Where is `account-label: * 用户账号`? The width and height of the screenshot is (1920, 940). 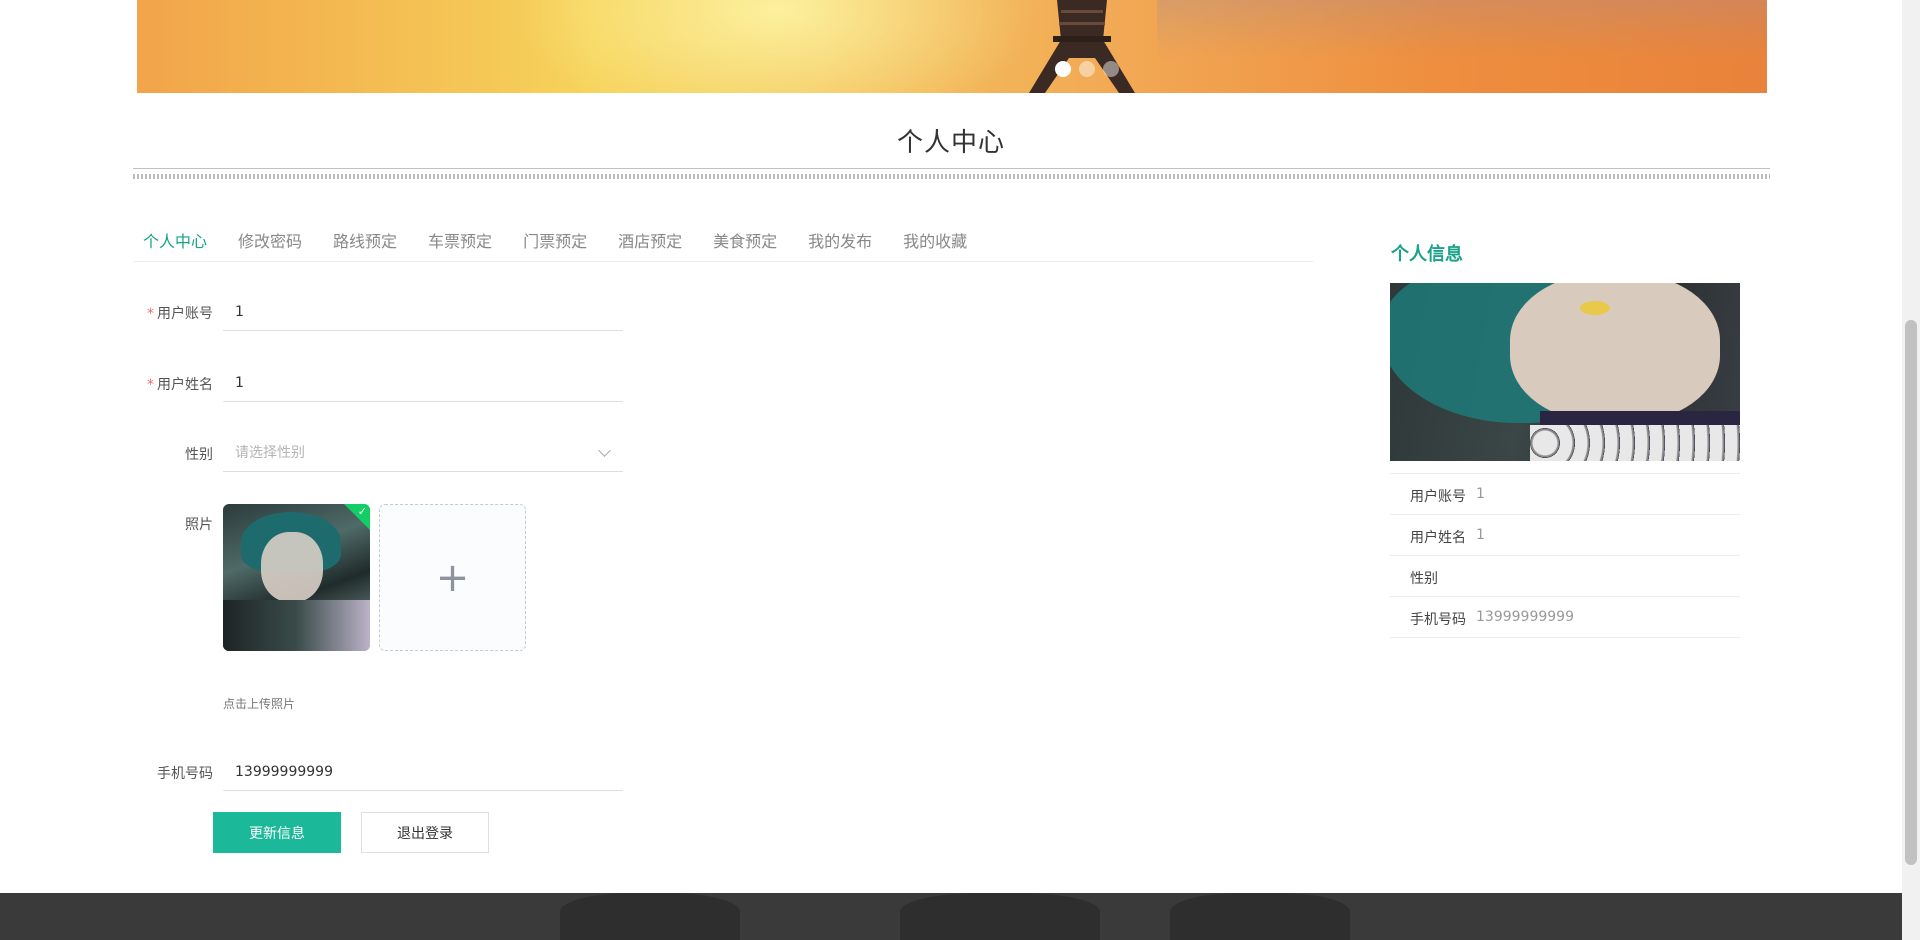 account-label: * 用户账号 is located at coordinates (180, 314).